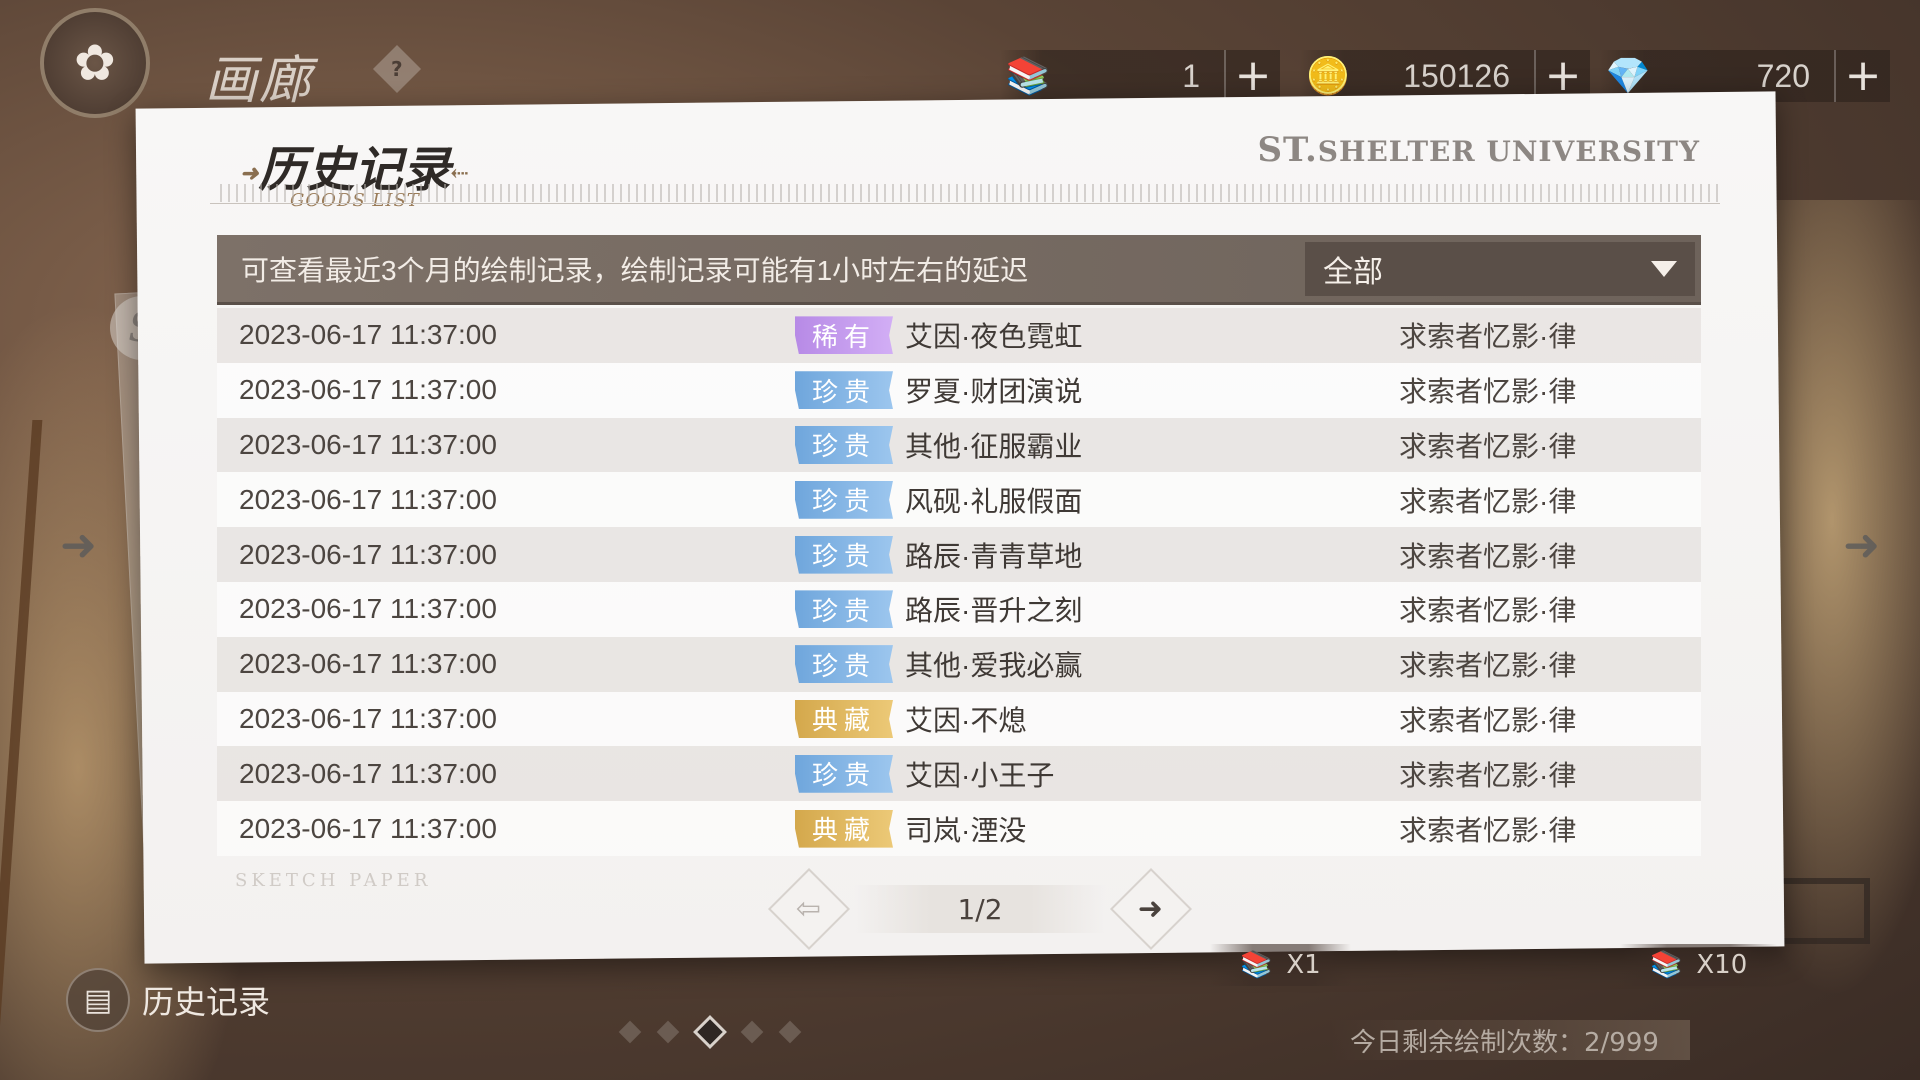 This screenshot has width=1920, height=1080. What do you see at coordinates (459, 173) in the screenshot?
I see `arrow-deco-icon: ⇠` at bounding box center [459, 173].